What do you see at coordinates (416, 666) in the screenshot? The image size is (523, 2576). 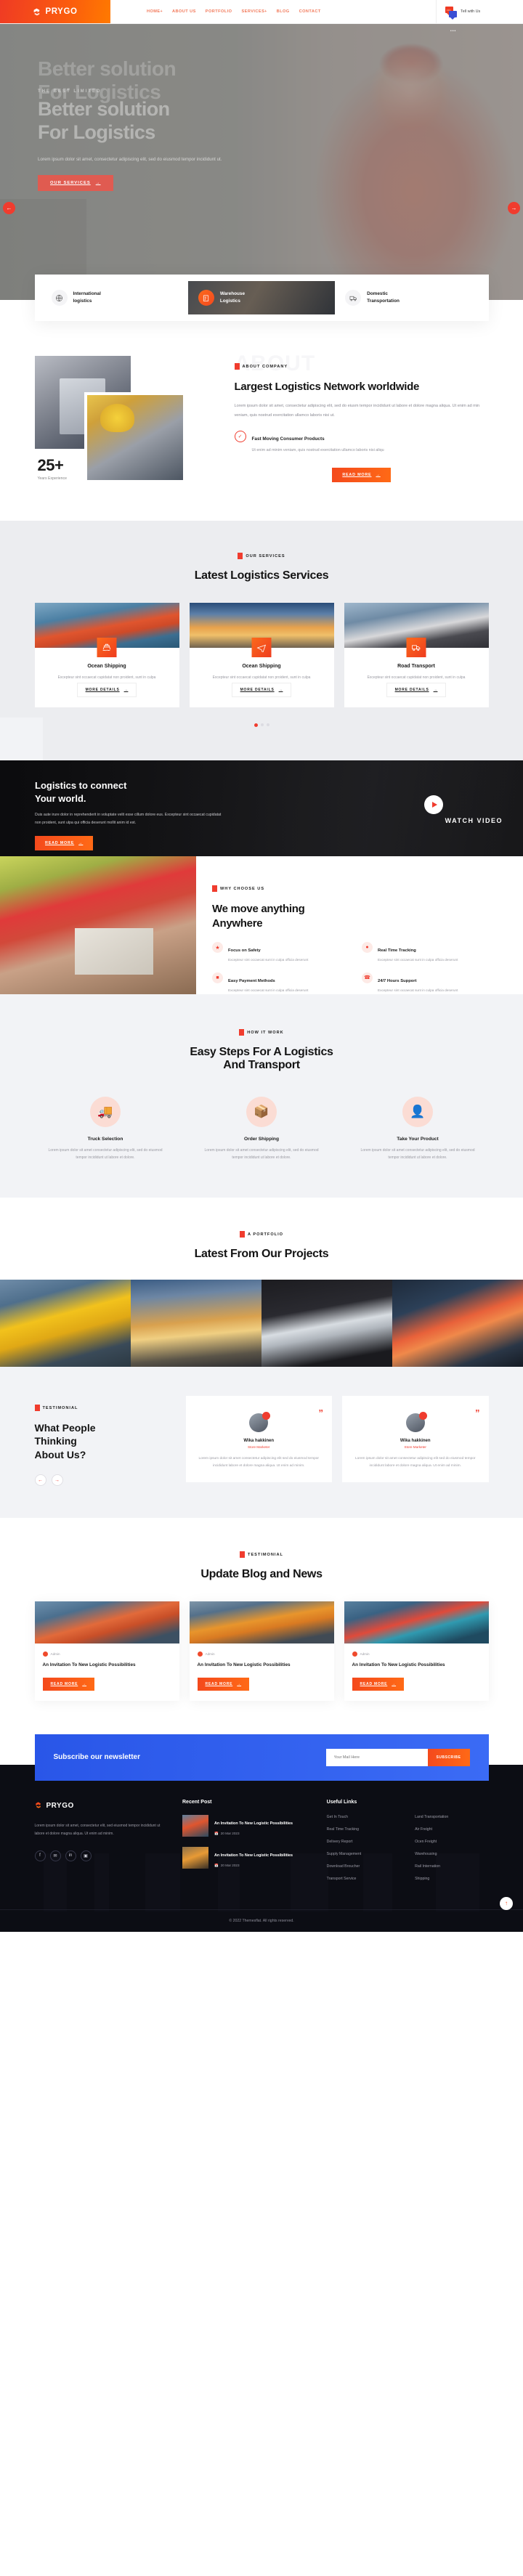 I see `service-title: Road Transport` at bounding box center [416, 666].